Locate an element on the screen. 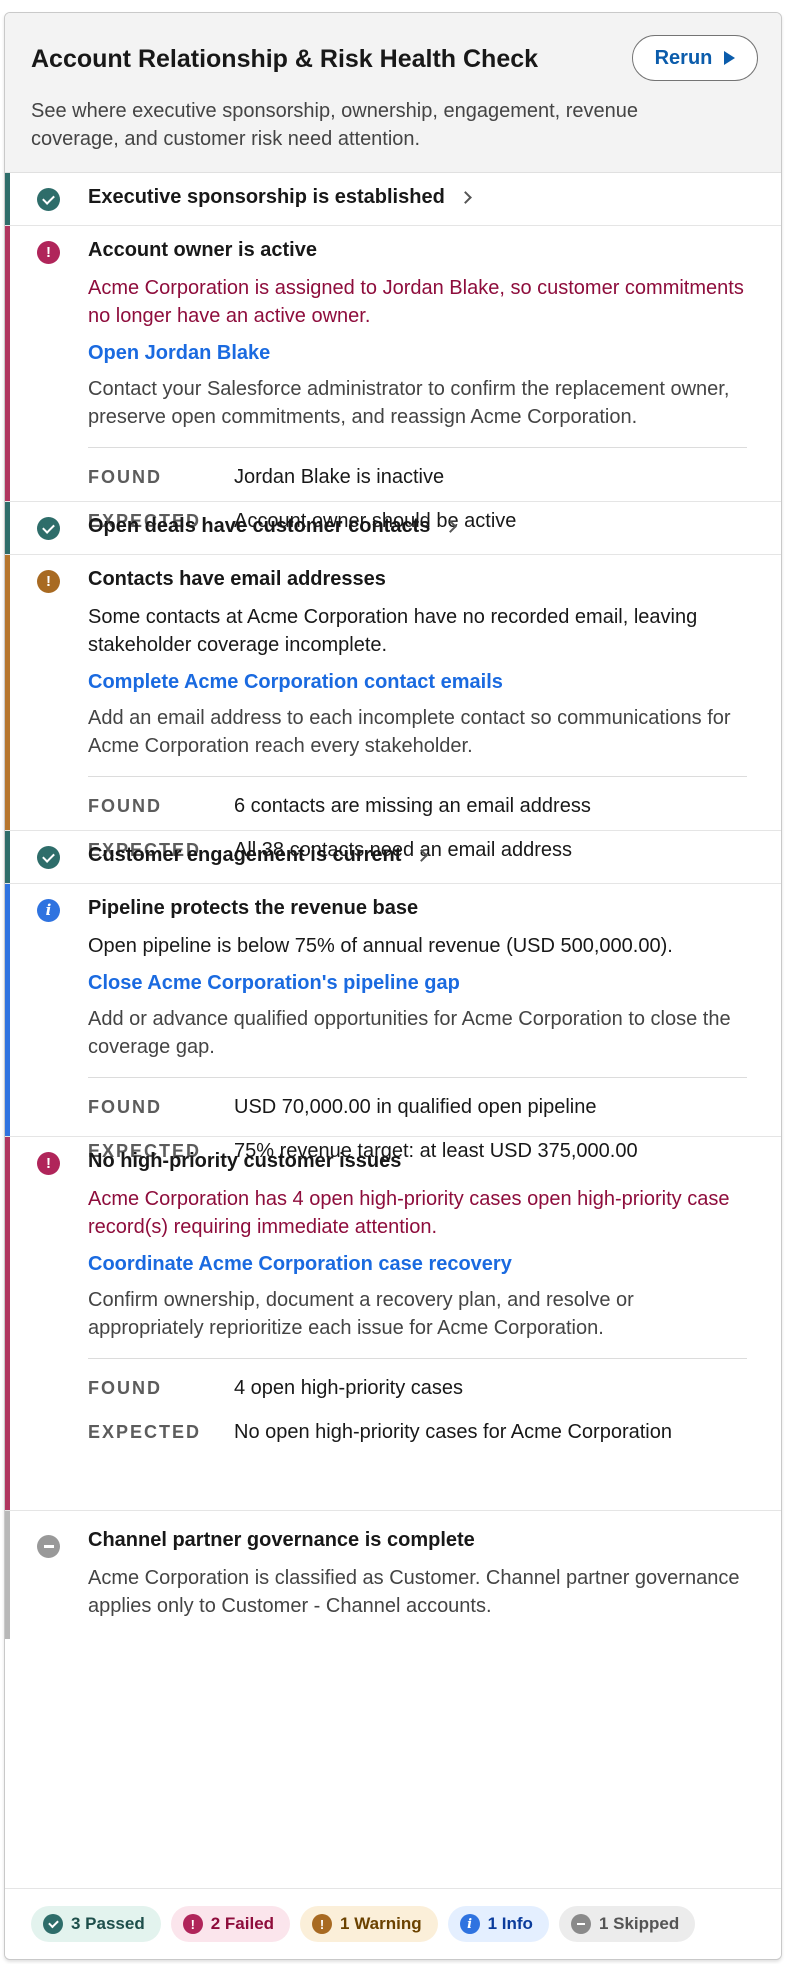 This screenshot has height=1964, width=788. failed-count: 2 Failed is located at coordinates (242, 1923).